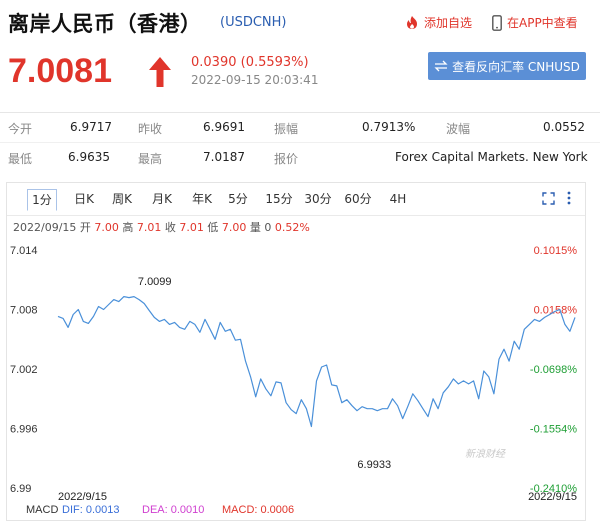 This screenshot has width=600, height=521. Describe the element at coordinates (553, 430) in the screenshot. I see `pct-tick-label: -0.1554%` at that location.